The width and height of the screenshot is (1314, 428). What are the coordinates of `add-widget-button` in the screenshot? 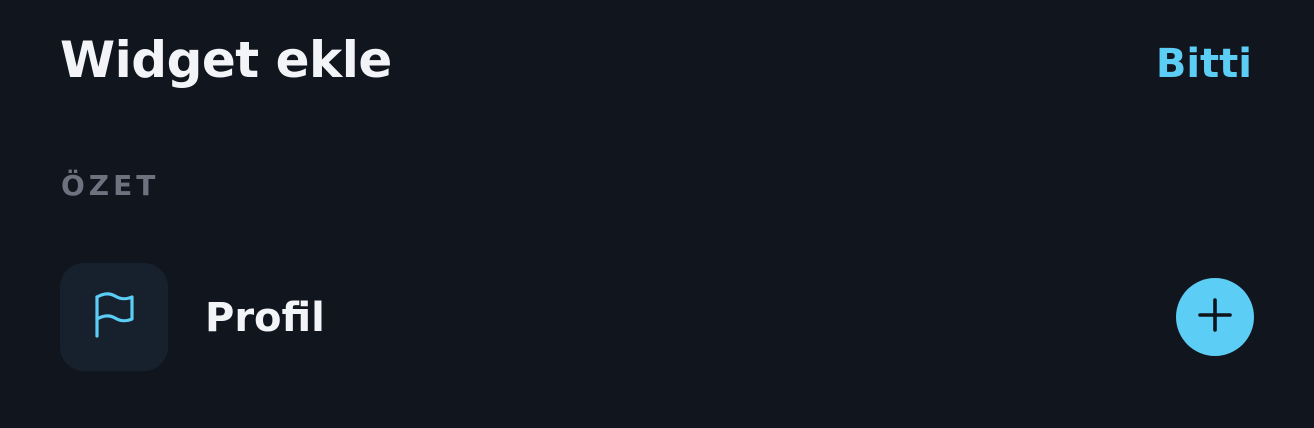 It's located at (1215, 317).